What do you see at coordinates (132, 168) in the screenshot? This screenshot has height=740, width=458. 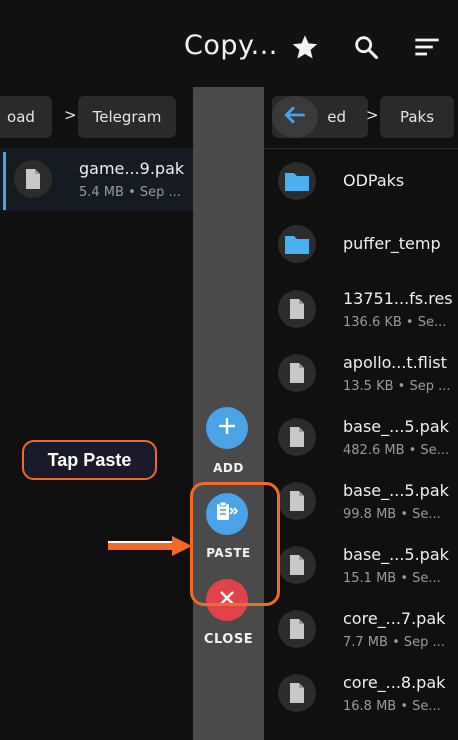 I see `file-name: game...9.pak` at bounding box center [132, 168].